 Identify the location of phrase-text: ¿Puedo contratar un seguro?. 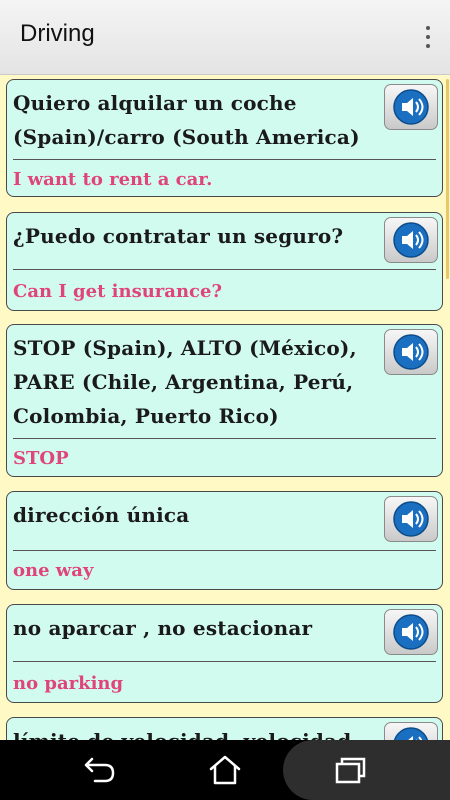
(178, 236).